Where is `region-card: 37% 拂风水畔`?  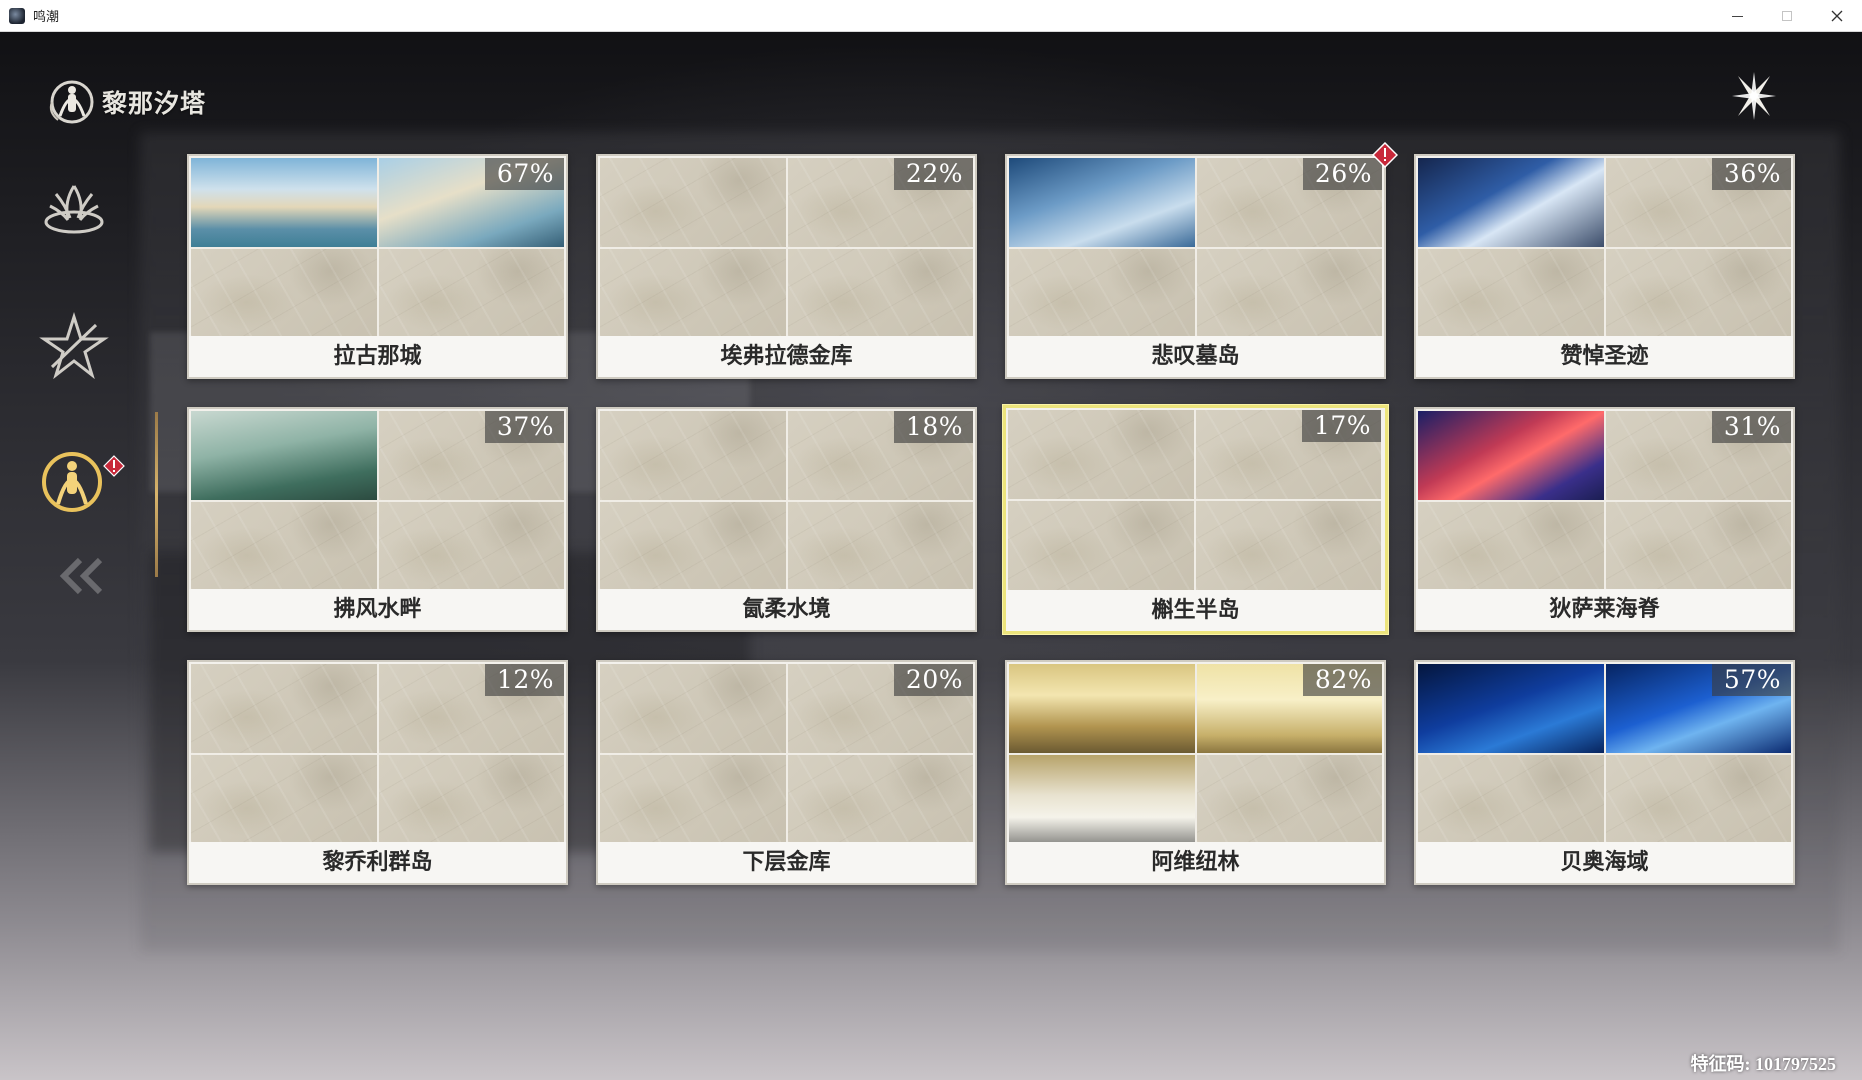 region-card: 37% 拂风水畔 is located at coordinates (377, 519).